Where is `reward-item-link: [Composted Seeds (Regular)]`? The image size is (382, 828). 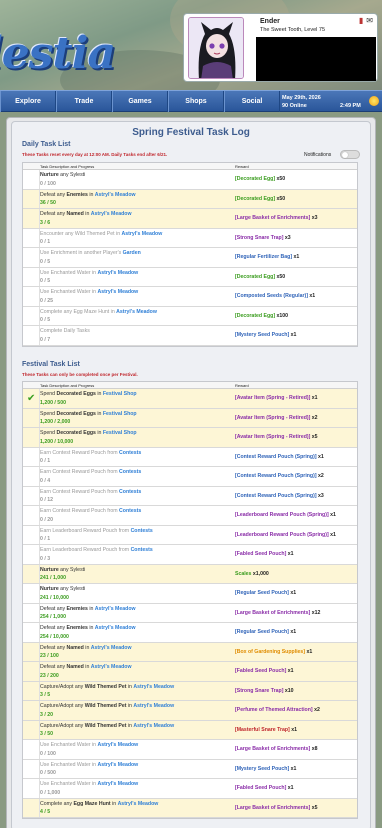 reward-item-link: [Composted Seeds (Regular)] is located at coordinates (271, 296).